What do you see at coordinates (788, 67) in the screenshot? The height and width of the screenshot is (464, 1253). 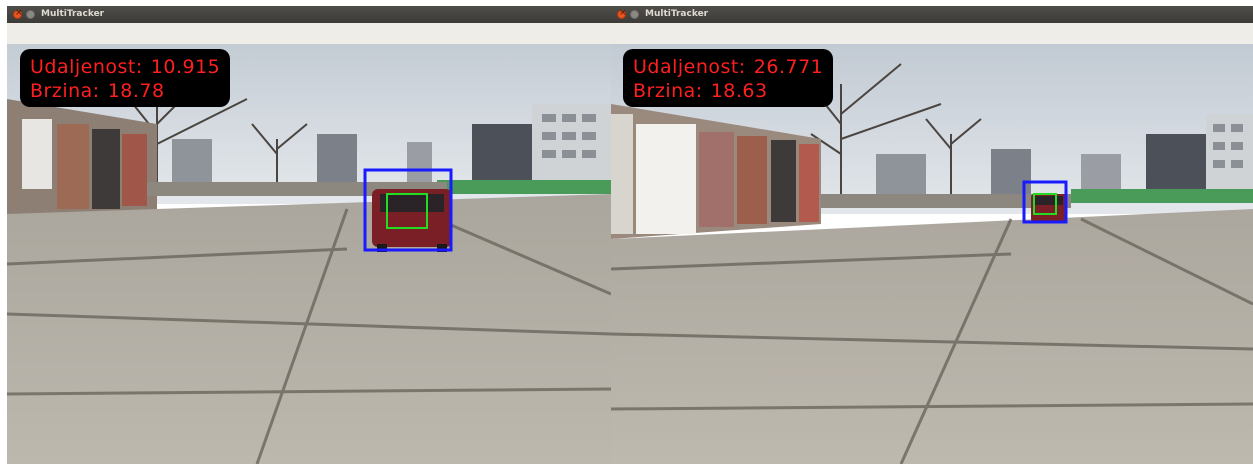 I see `distance-value: 26.771` at bounding box center [788, 67].